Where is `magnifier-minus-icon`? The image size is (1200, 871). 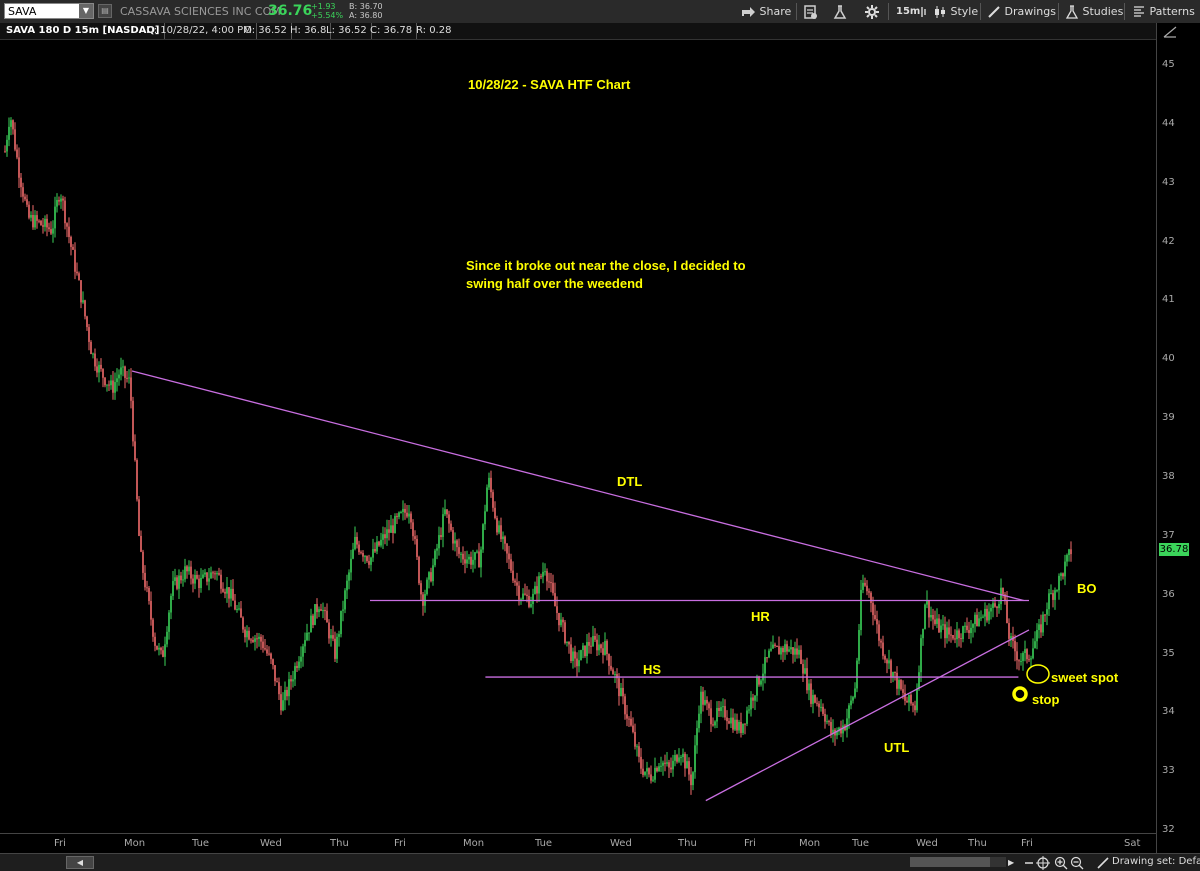 magnifier-minus-icon is located at coordinates (1077, 863).